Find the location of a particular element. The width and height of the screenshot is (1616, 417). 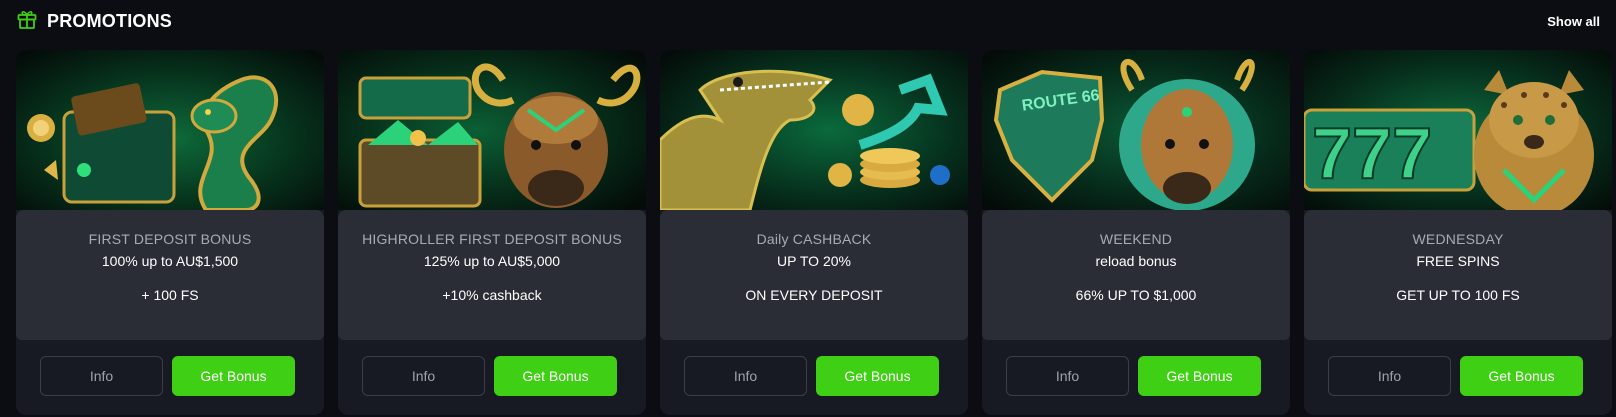

promo-title: HIGHROLLER FIRST DEPOSIT BONUS is located at coordinates (492, 239).